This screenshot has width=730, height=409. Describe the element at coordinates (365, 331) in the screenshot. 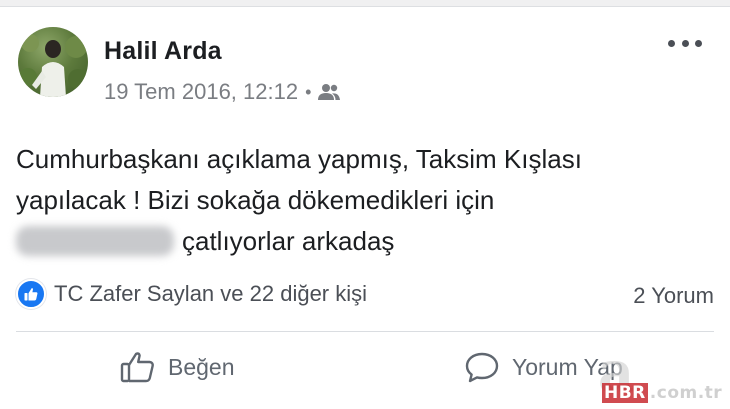

I see `divider` at that location.